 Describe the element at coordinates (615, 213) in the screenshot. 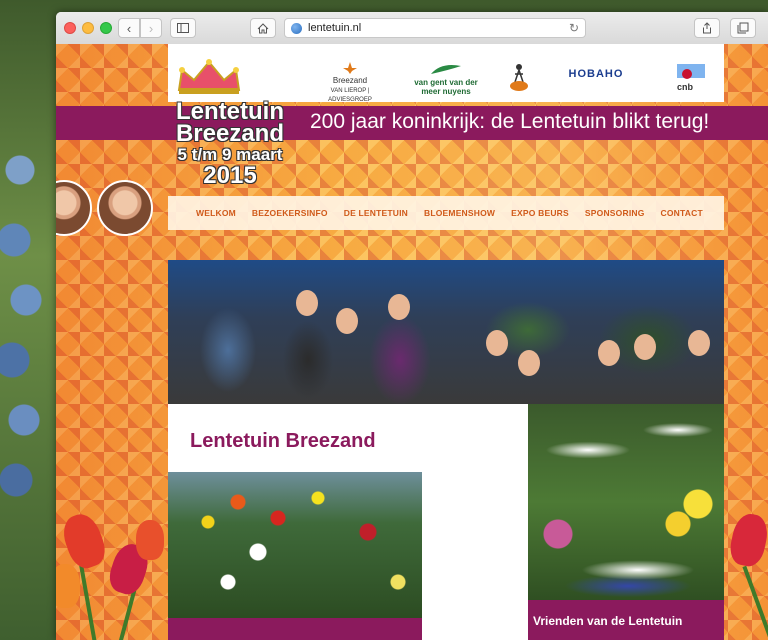

I see `nav-item-sponsoring: SPONSORING` at that location.